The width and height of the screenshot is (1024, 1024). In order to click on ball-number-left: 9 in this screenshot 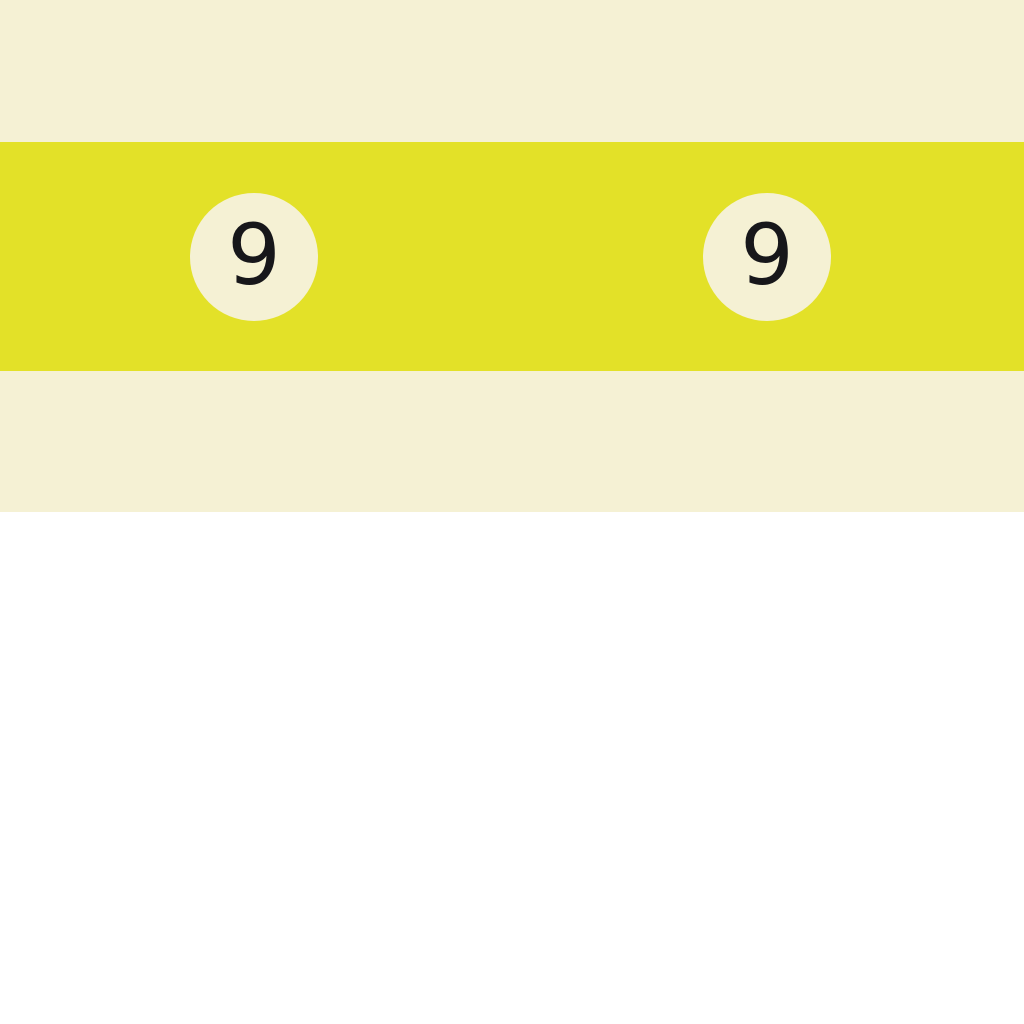, I will do `click(254, 255)`.